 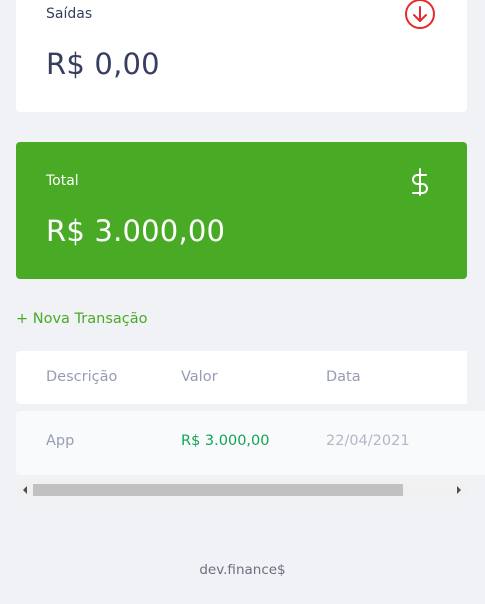 I want to click on column-header-description: Descrição, so click(x=82, y=377).